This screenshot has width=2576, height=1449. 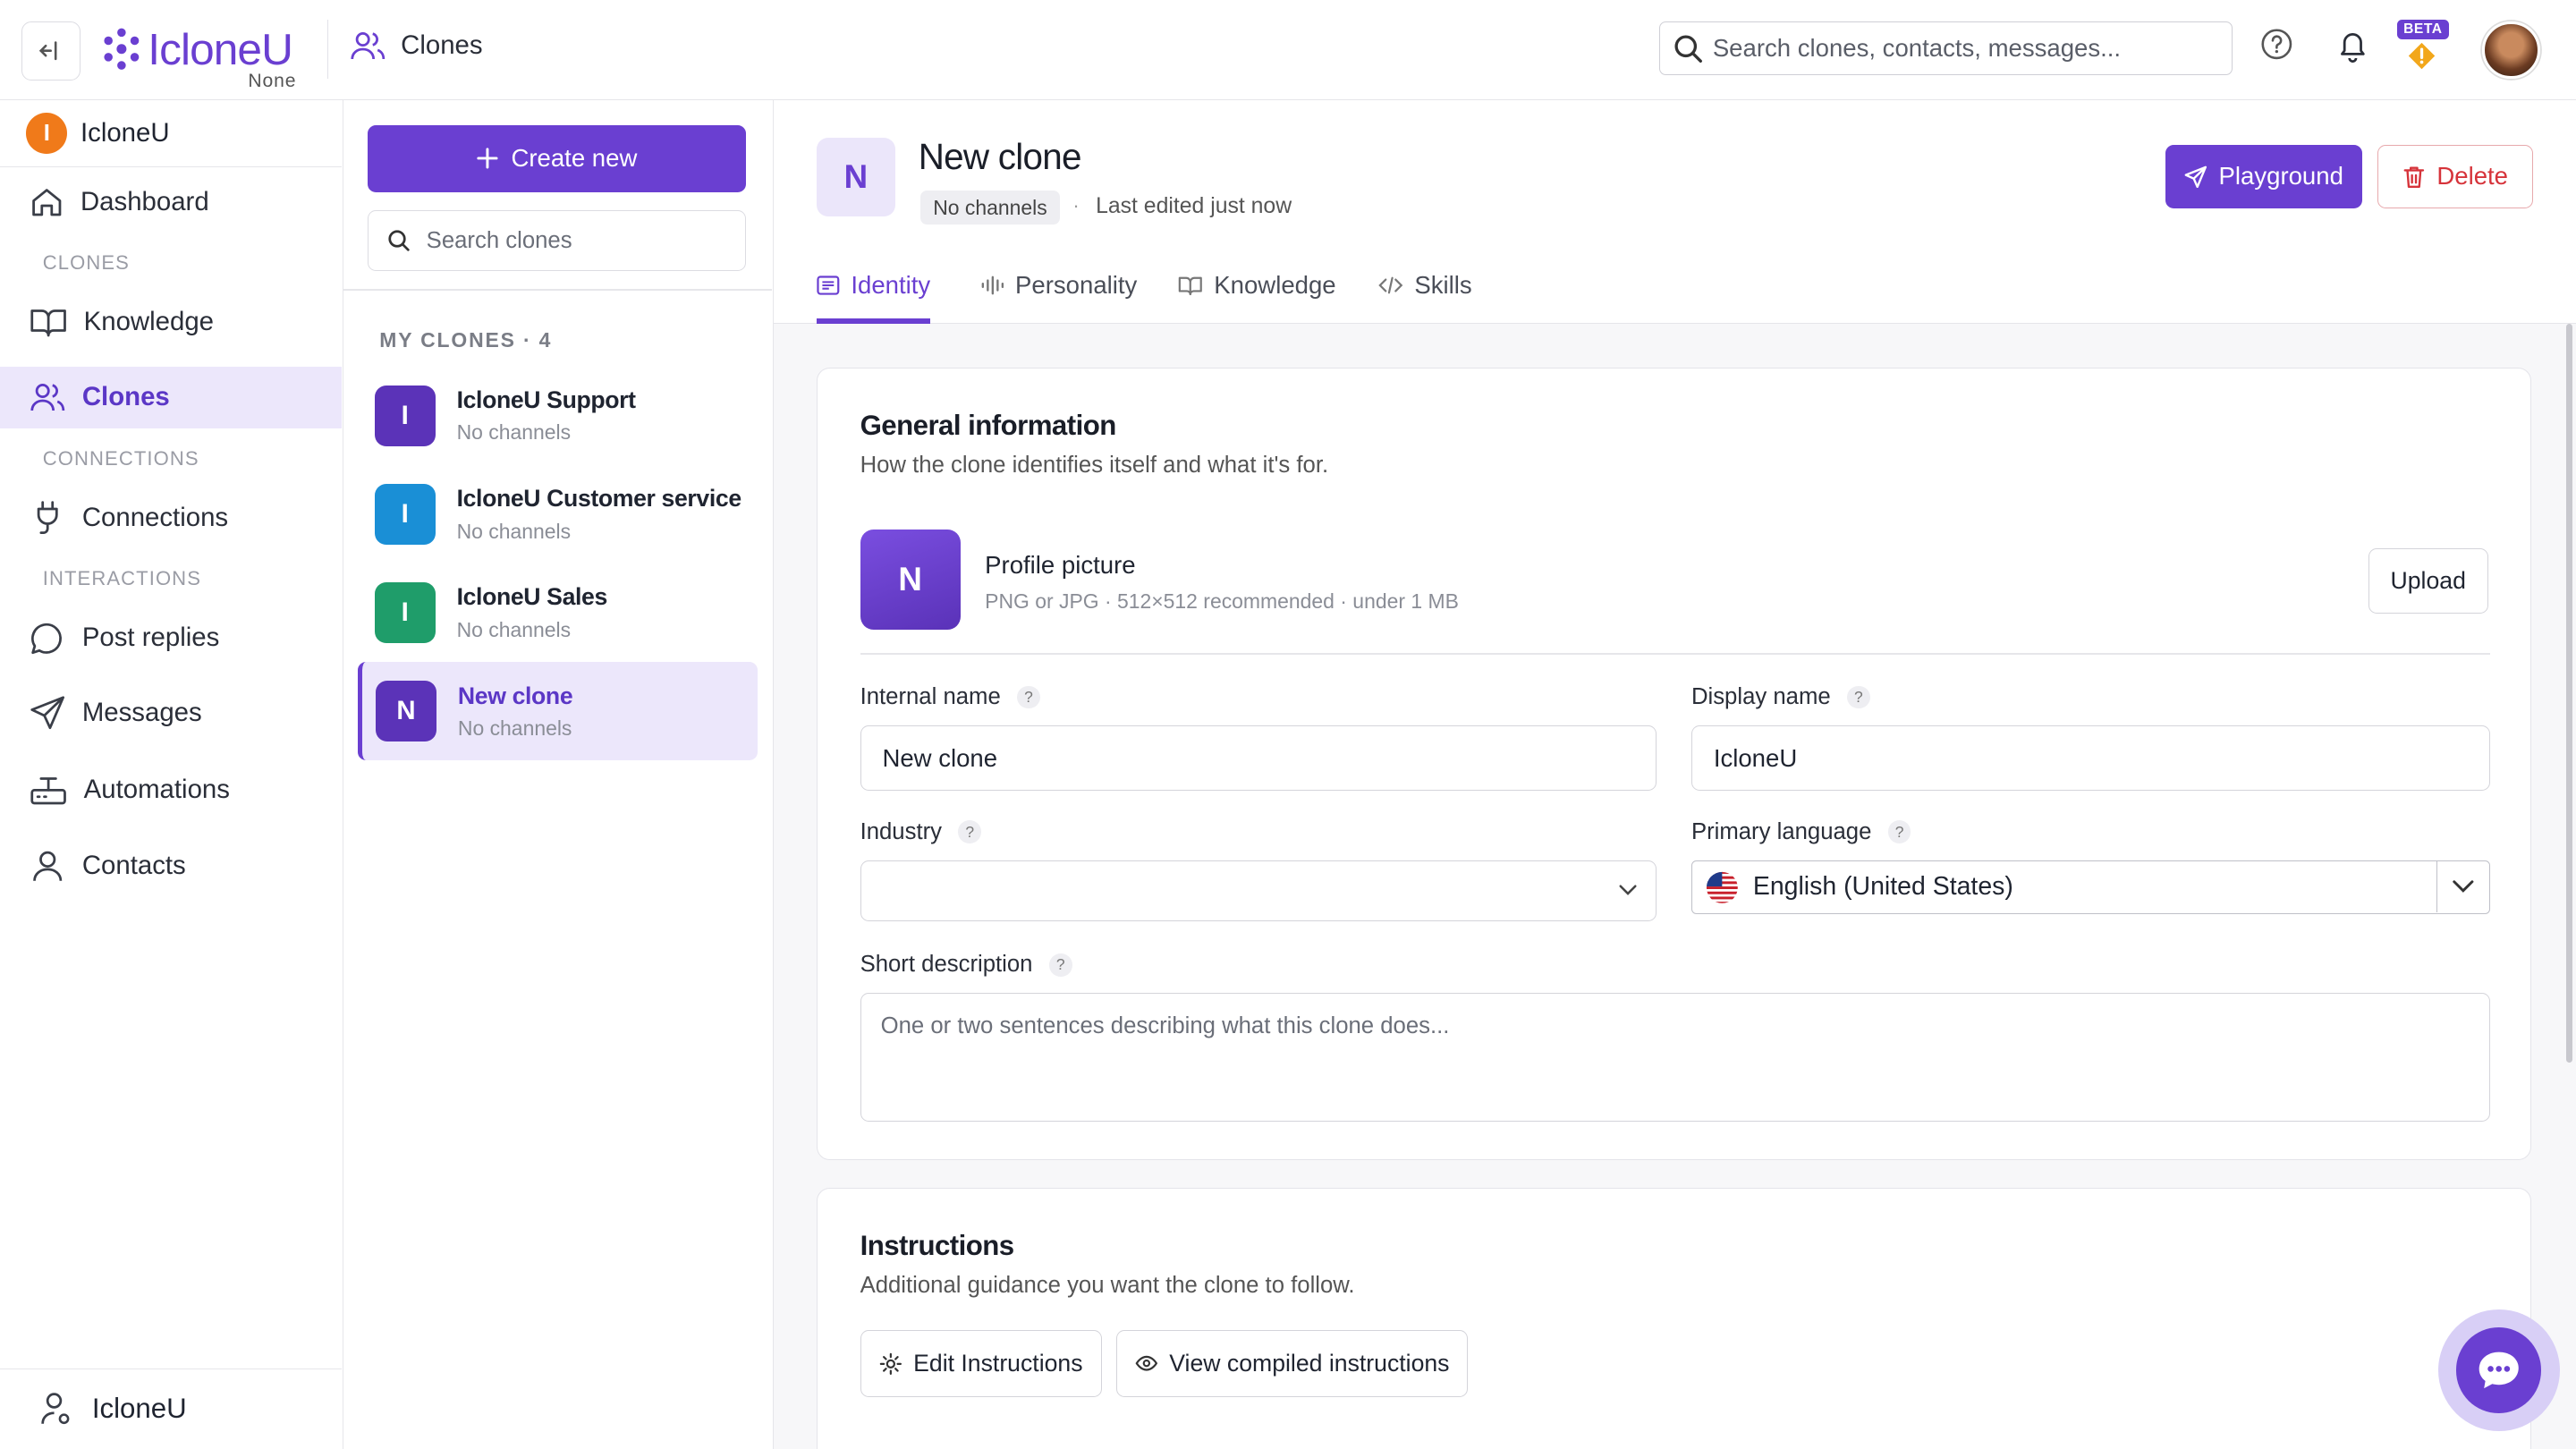 I want to click on view-compiled-instructions-button: View compiled instructions, so click(x=1292, y=1363).